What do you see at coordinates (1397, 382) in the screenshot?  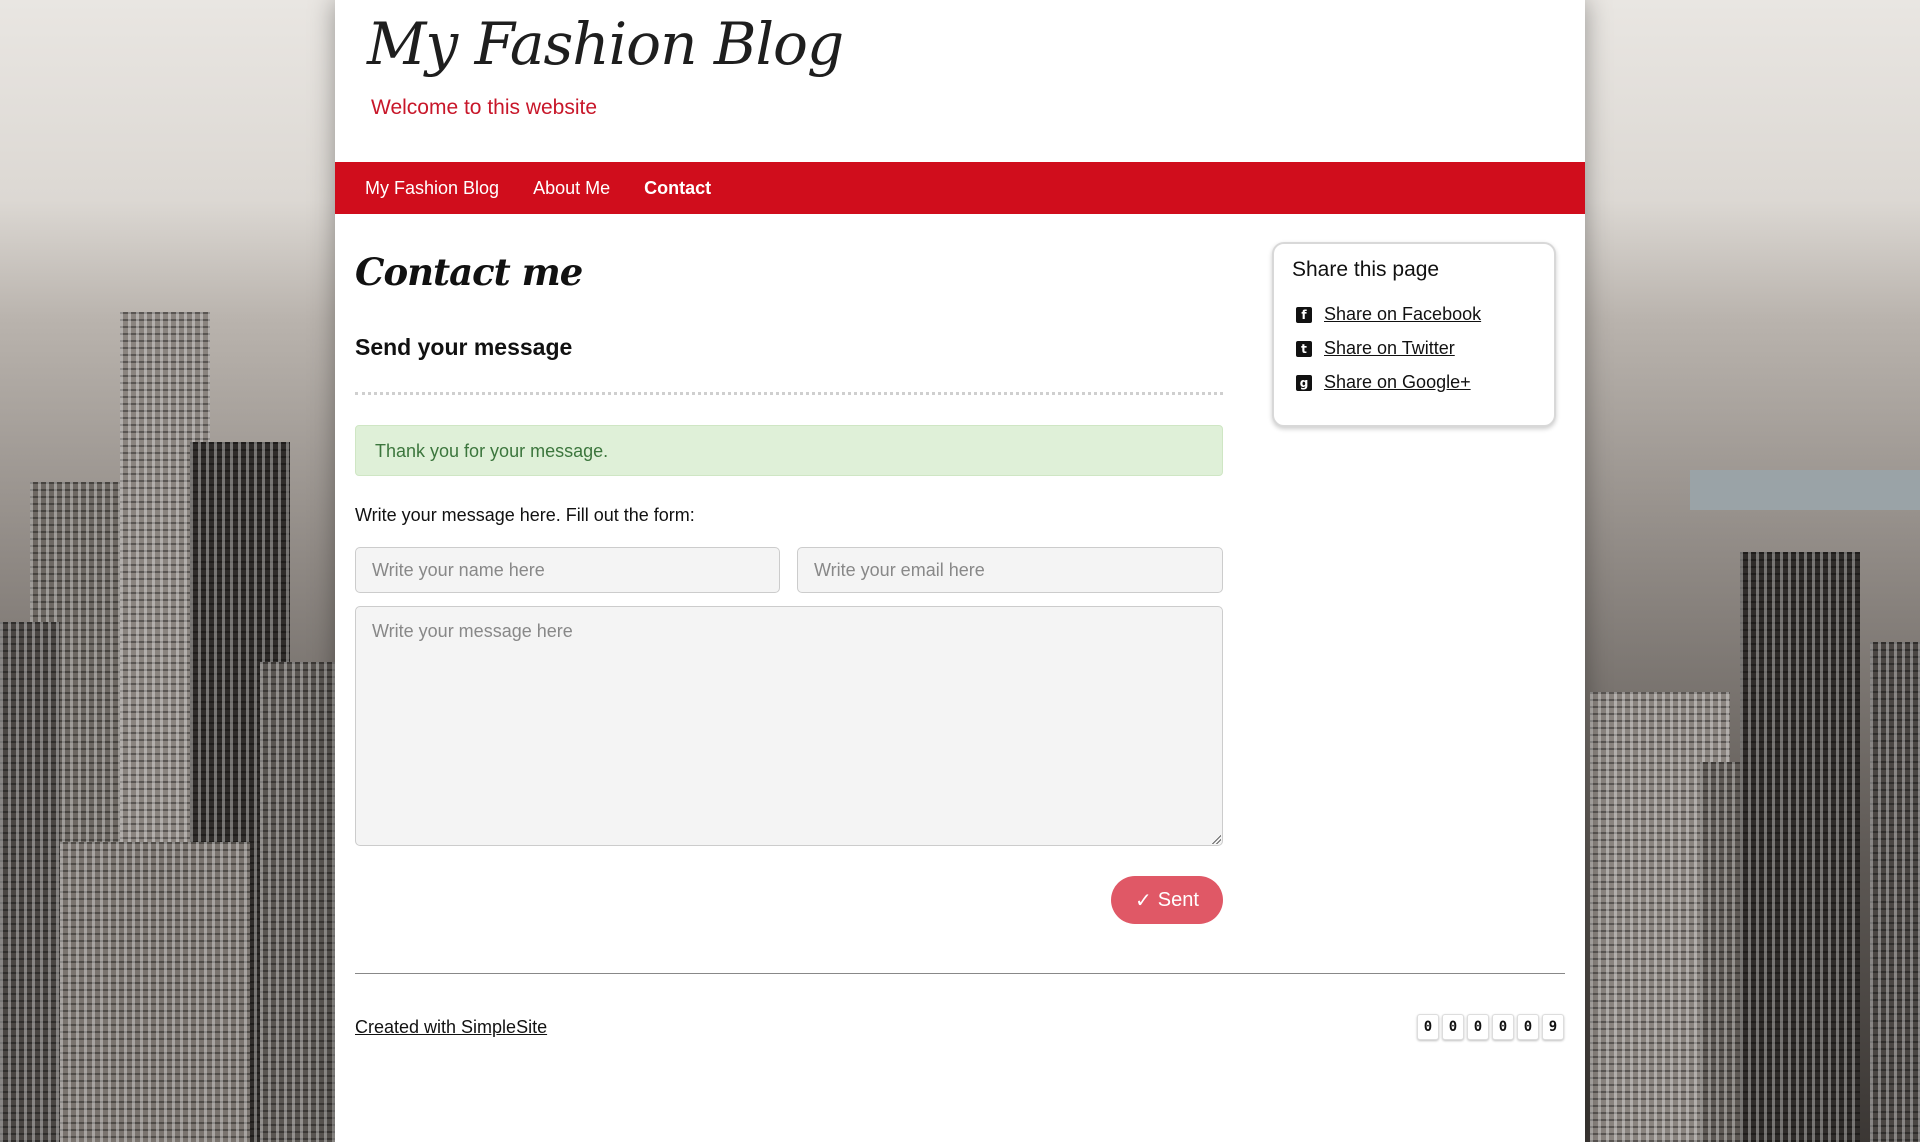 I see `share-google-plus-label: Share on Google+` at bounding box center [1397, 382].